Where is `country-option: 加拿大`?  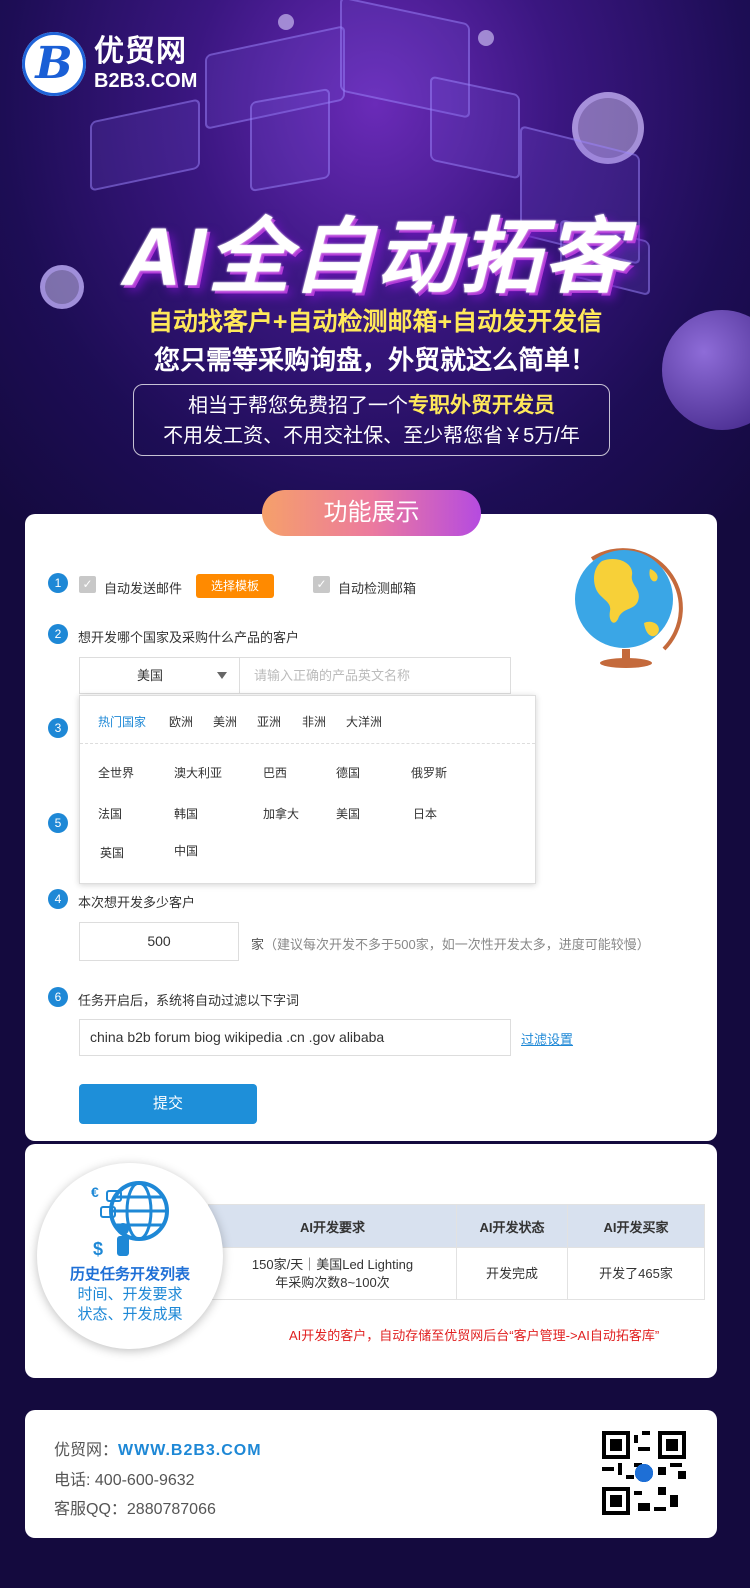
country-option: 加拿大 is located at coordinates (281, 813).